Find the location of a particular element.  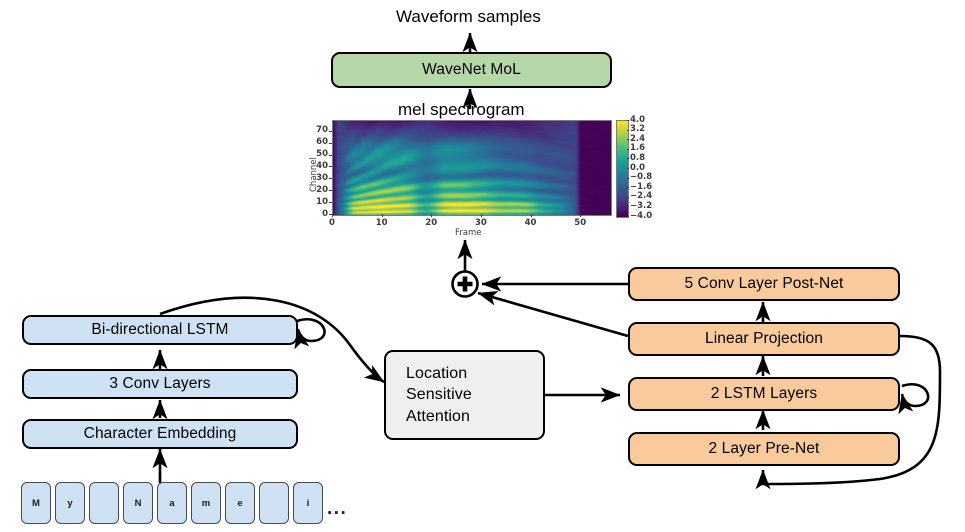

ytick-label: 10 is located at coordinates (322, 201).